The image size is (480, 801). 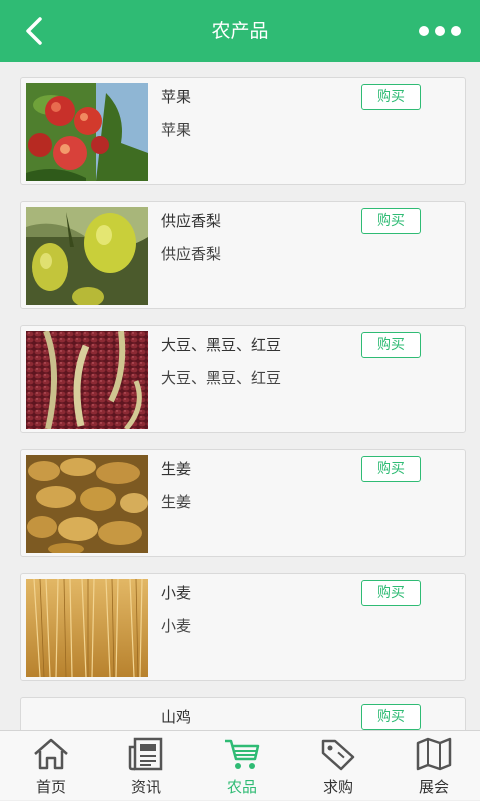 What do you see at coordinates (50, 787) in the screenshot?
I see `tab-label: 首页` at bounding box center [50, 787].